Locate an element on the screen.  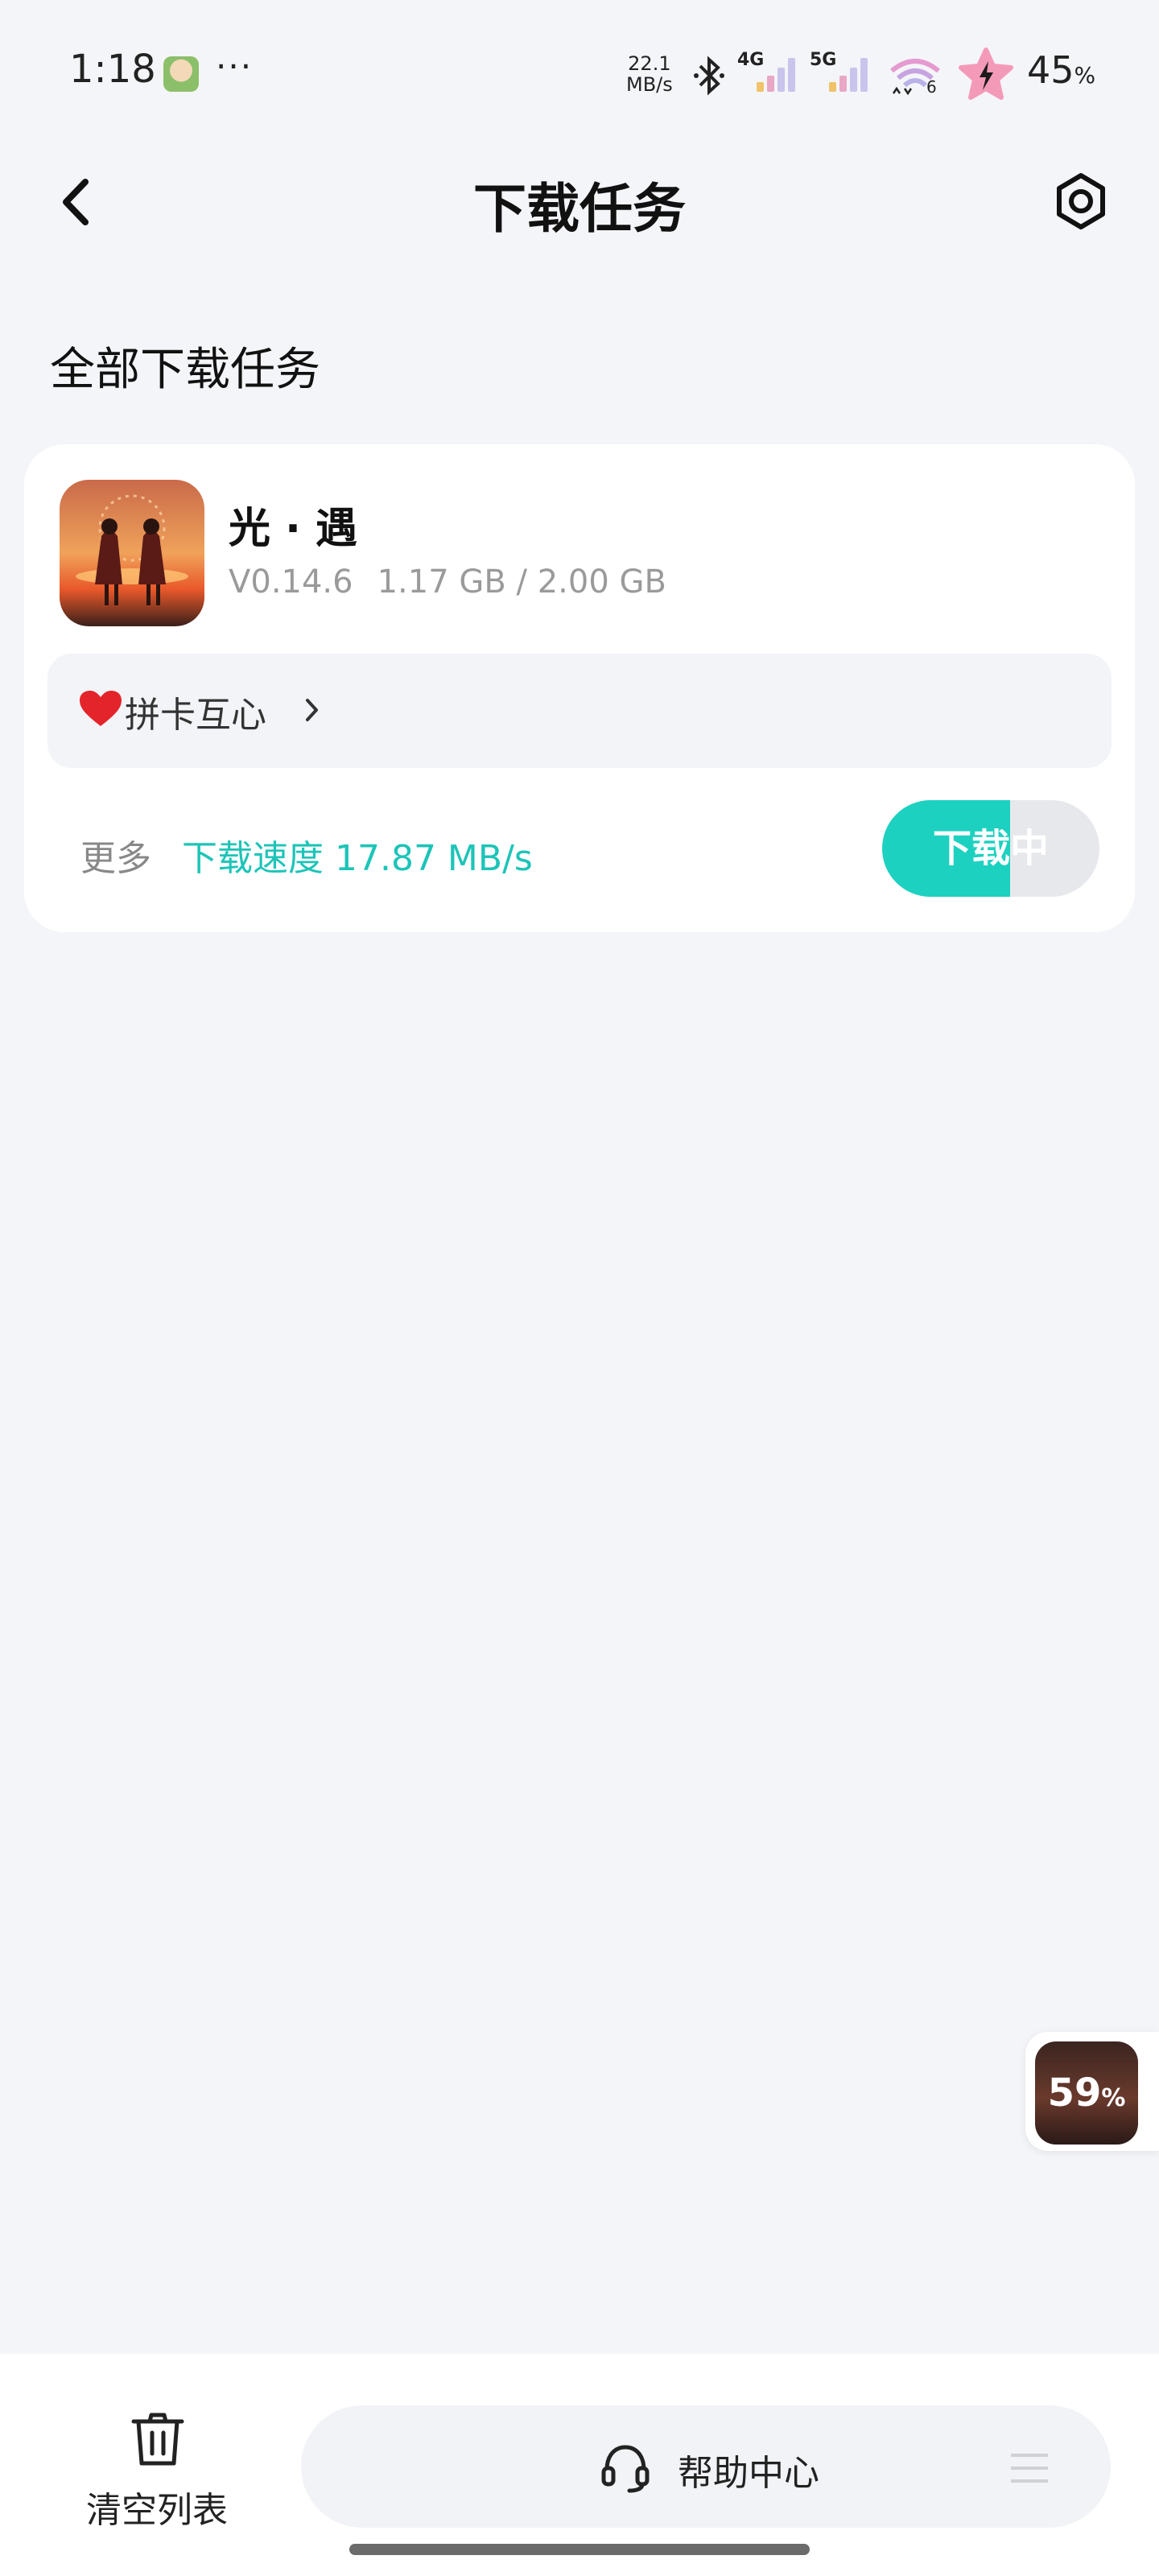
battery-level: 45% is located at coordinates (1061, 70).